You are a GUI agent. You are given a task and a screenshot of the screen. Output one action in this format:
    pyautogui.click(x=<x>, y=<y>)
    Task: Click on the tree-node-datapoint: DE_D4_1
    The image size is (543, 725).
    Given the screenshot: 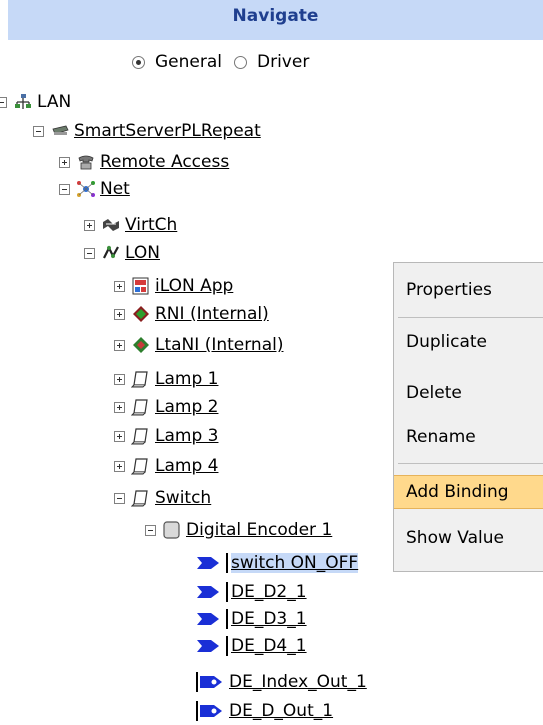 What is the action you would take?
    pyautogui.click(x=251, y=646)
    